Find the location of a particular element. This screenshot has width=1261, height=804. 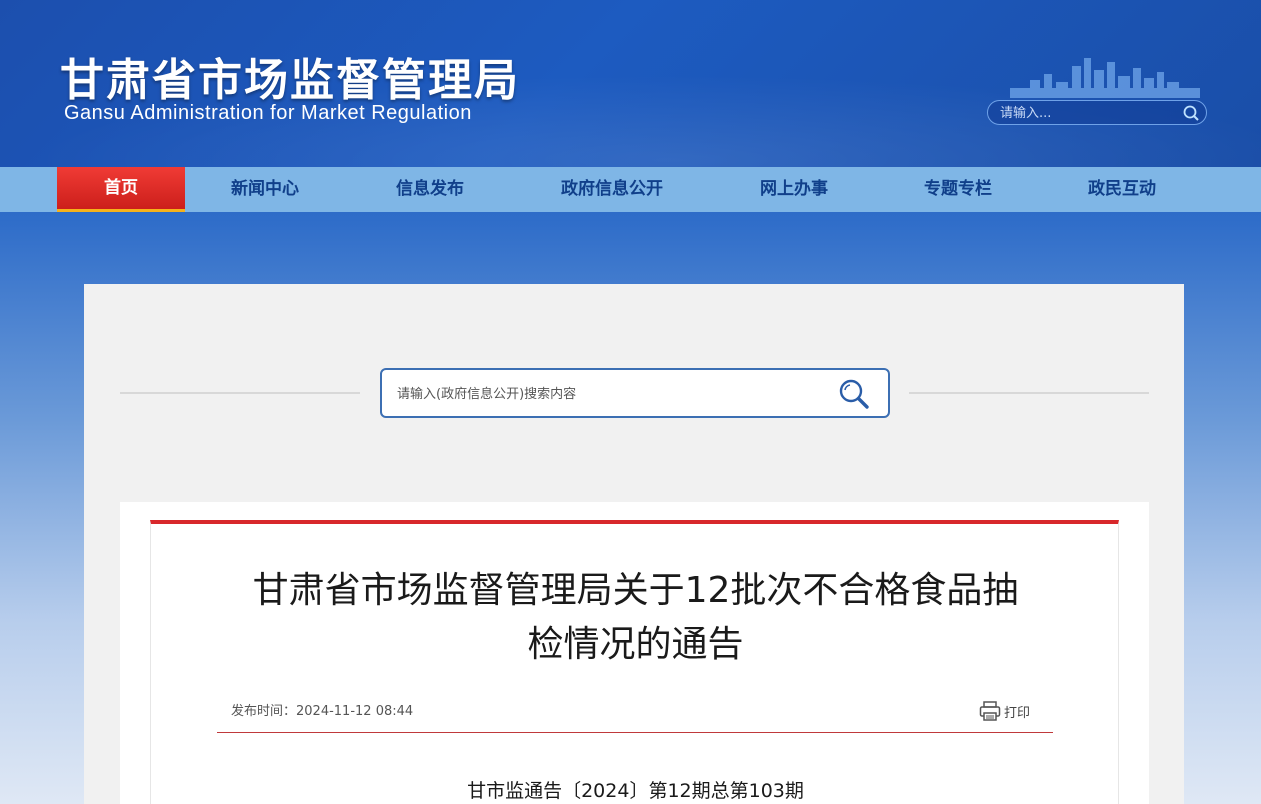

publish-time: 2024-11-12 08:44 is located at coordinates (355, 711).